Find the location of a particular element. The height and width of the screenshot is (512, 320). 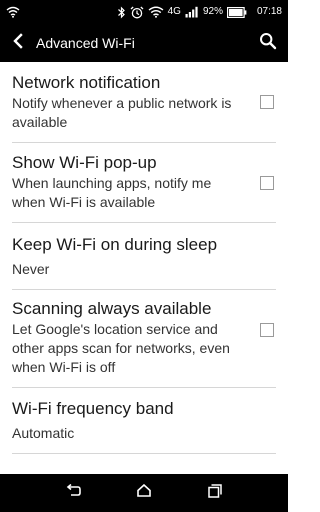

back-icon is located at coordinates (73, 493).